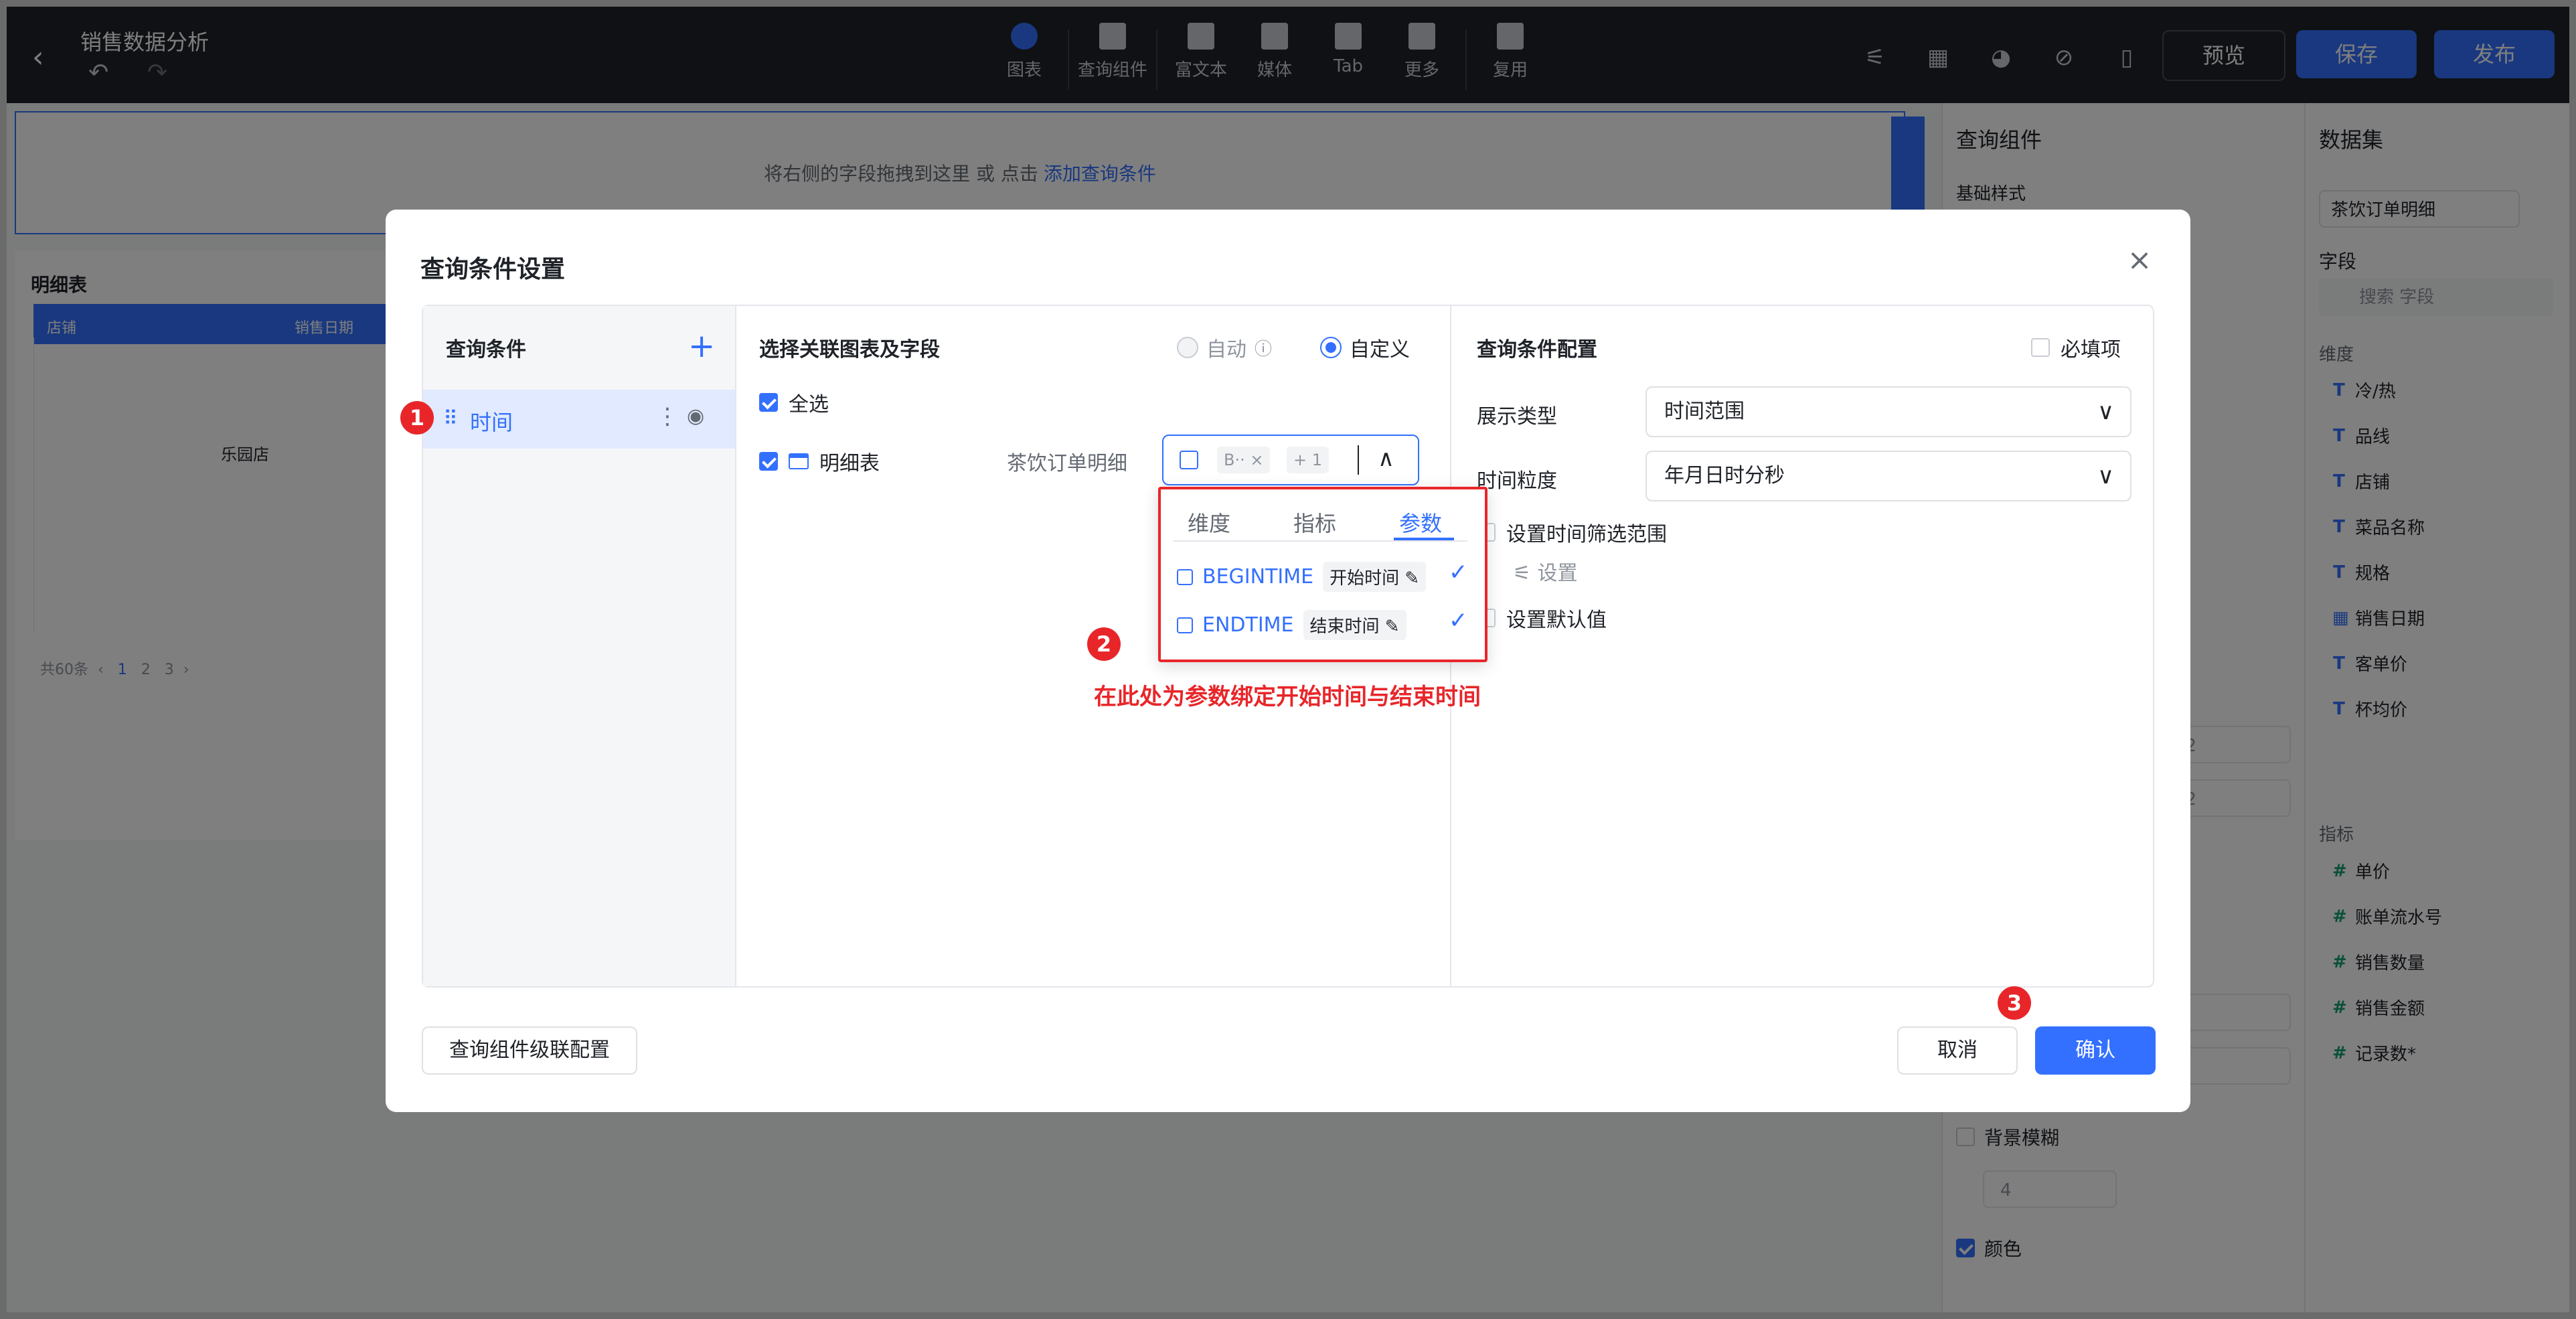 The image size is (2576, 1319). What do you see at coordinates (417, 418) in the screenshot?
I see `step-badge-1: 1` at bounding box center [417, 418].